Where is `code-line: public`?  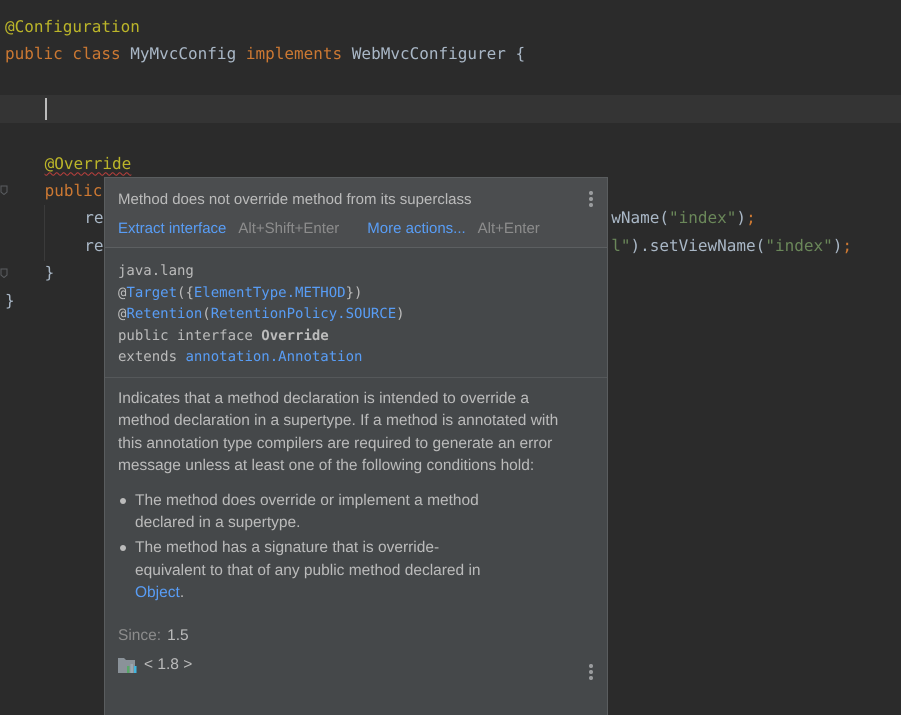
code-line: public is located at coordinates (73, 191).